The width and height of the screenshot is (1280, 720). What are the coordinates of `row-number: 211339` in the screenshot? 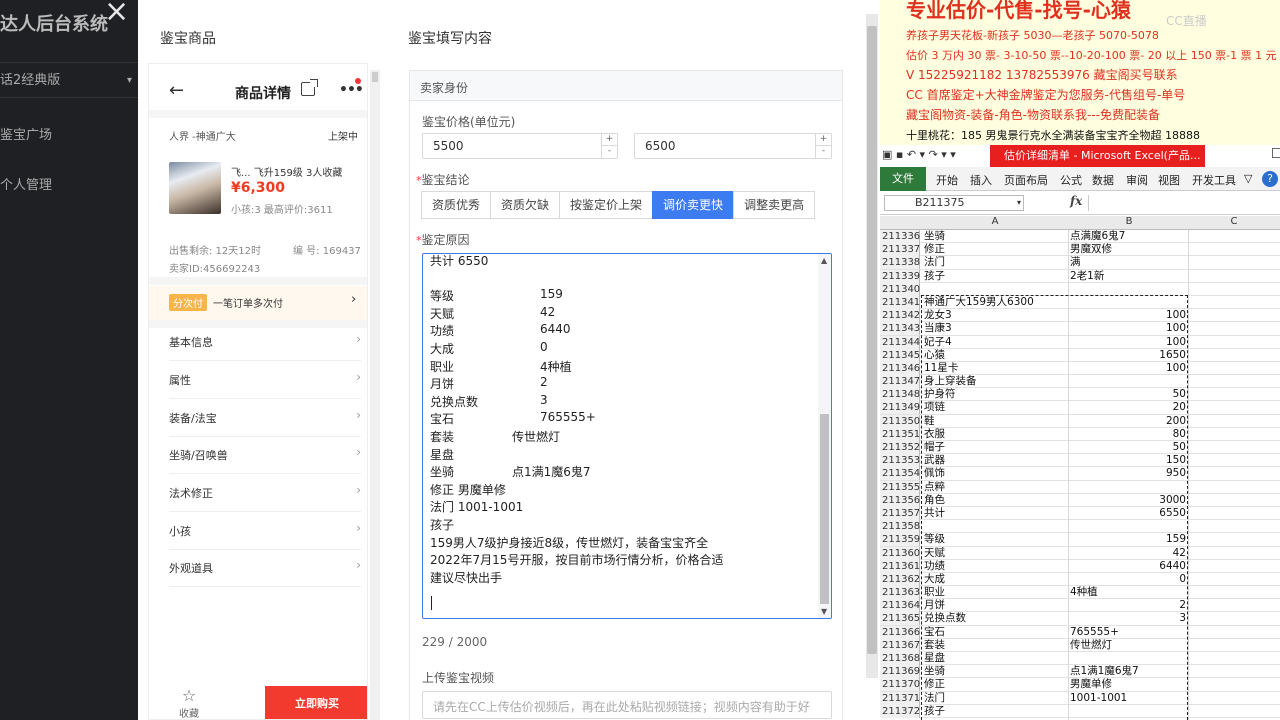 It's located at (900, 276).